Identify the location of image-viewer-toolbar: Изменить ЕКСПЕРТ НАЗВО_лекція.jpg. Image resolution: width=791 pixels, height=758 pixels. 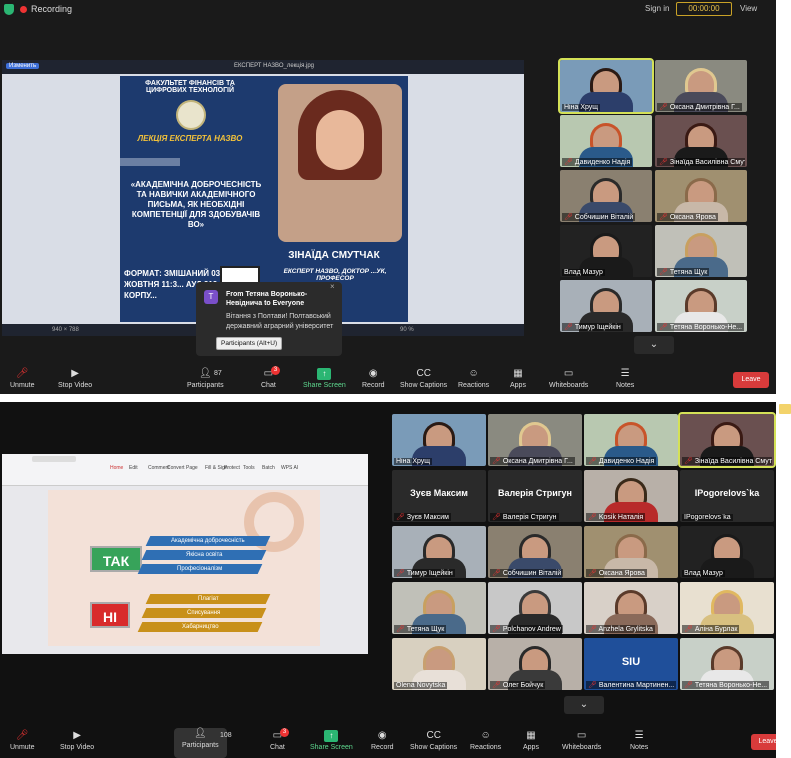
(263, 67).